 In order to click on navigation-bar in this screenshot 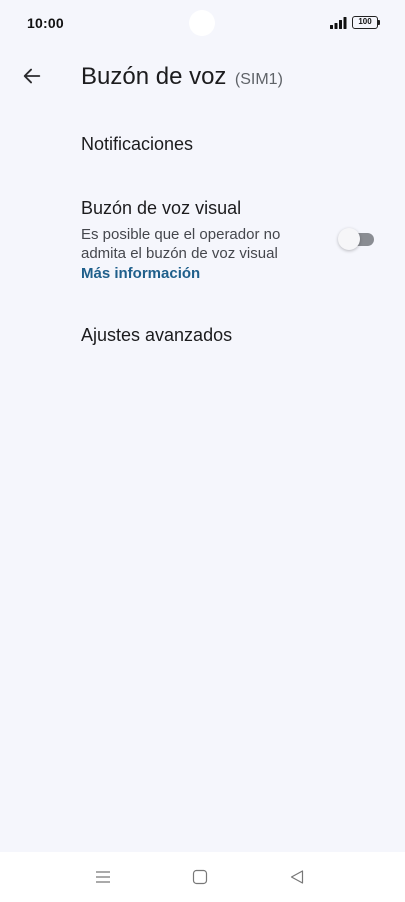, I will do `click(202, 877)`.